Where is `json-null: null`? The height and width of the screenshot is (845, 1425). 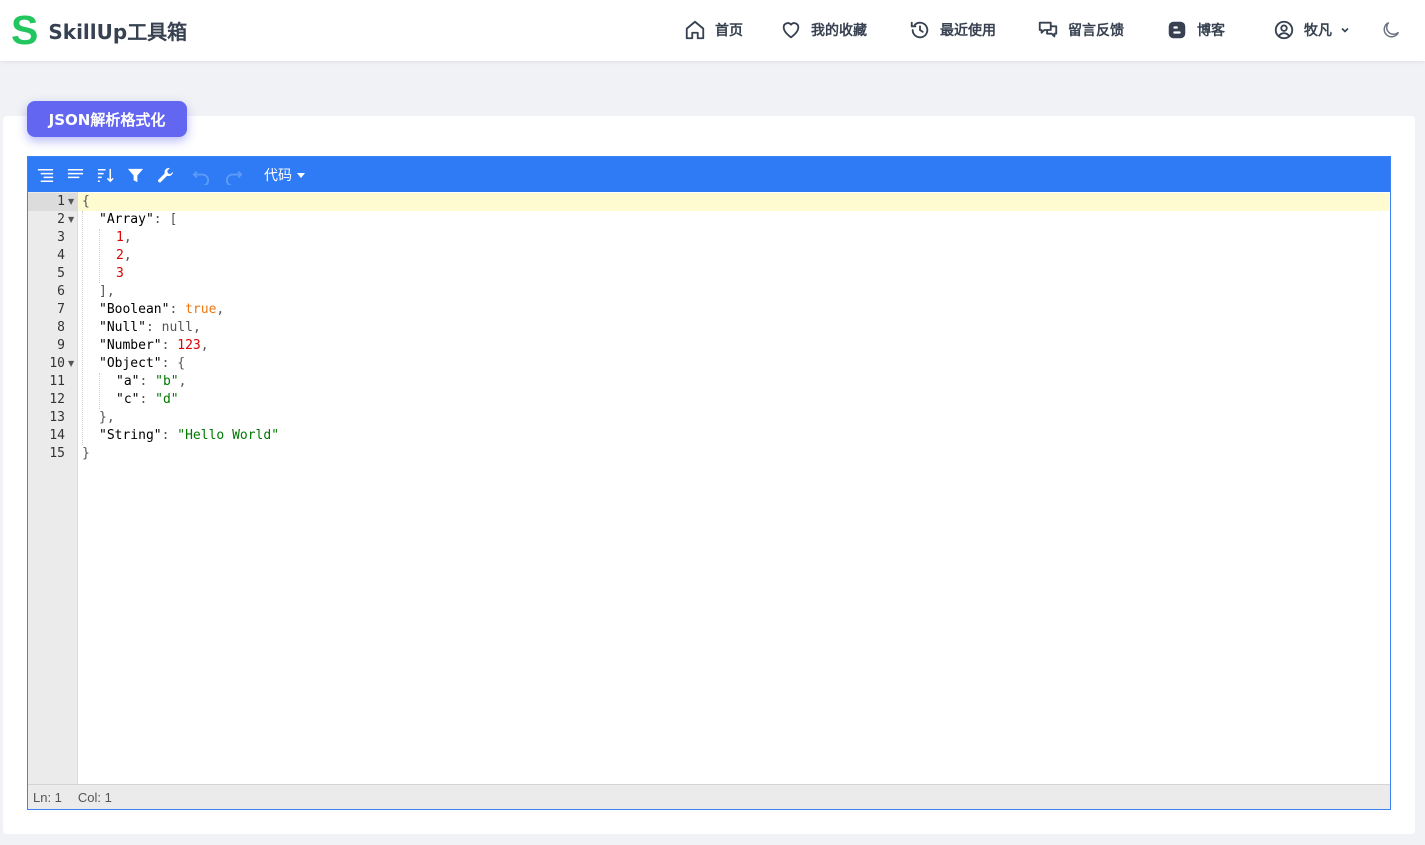
json-null: null is located at coordinates (177, 327).